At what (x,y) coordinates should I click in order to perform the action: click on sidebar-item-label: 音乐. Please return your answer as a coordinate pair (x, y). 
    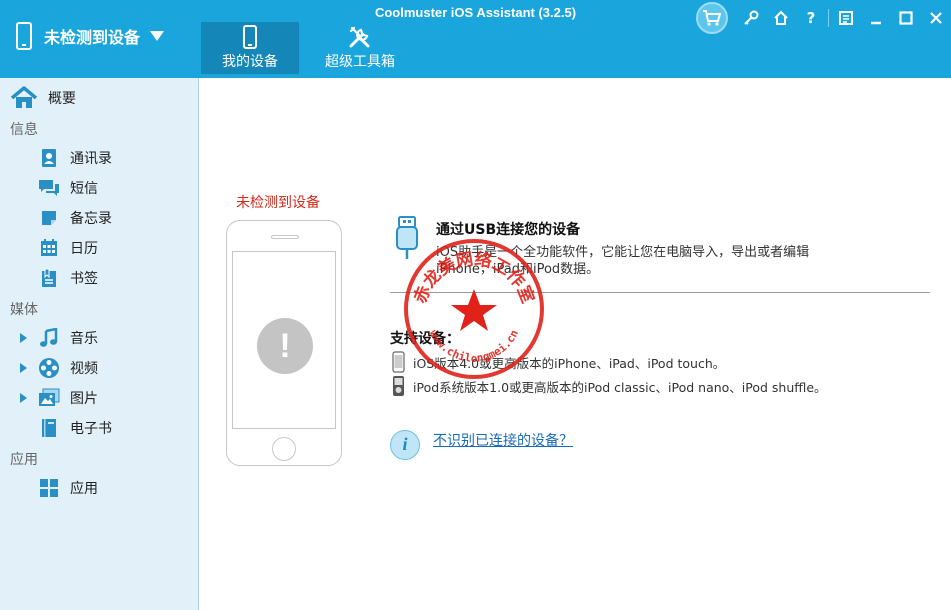
    Looking at the image, I should click on (84, 339).